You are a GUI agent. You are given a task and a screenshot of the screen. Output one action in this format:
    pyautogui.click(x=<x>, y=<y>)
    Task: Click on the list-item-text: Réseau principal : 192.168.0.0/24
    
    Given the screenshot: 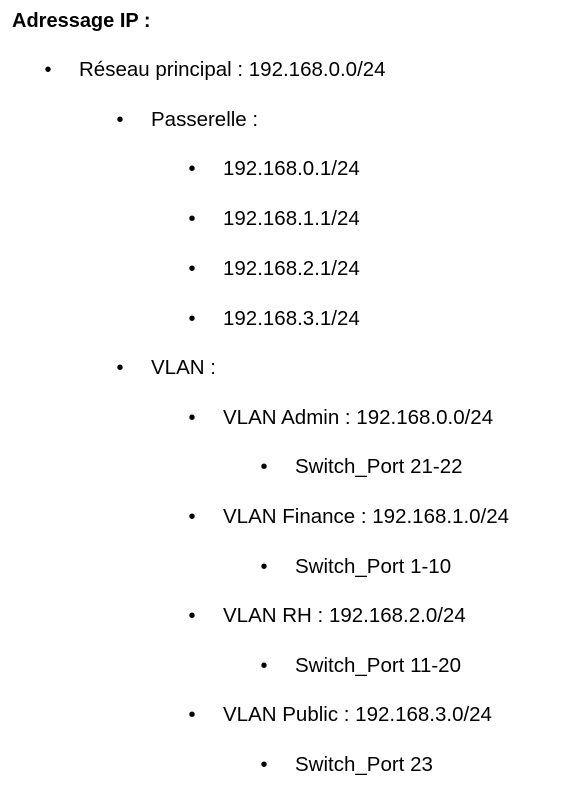 What is the action you would take?
    pyautogui.click(x=232, y=69)
    